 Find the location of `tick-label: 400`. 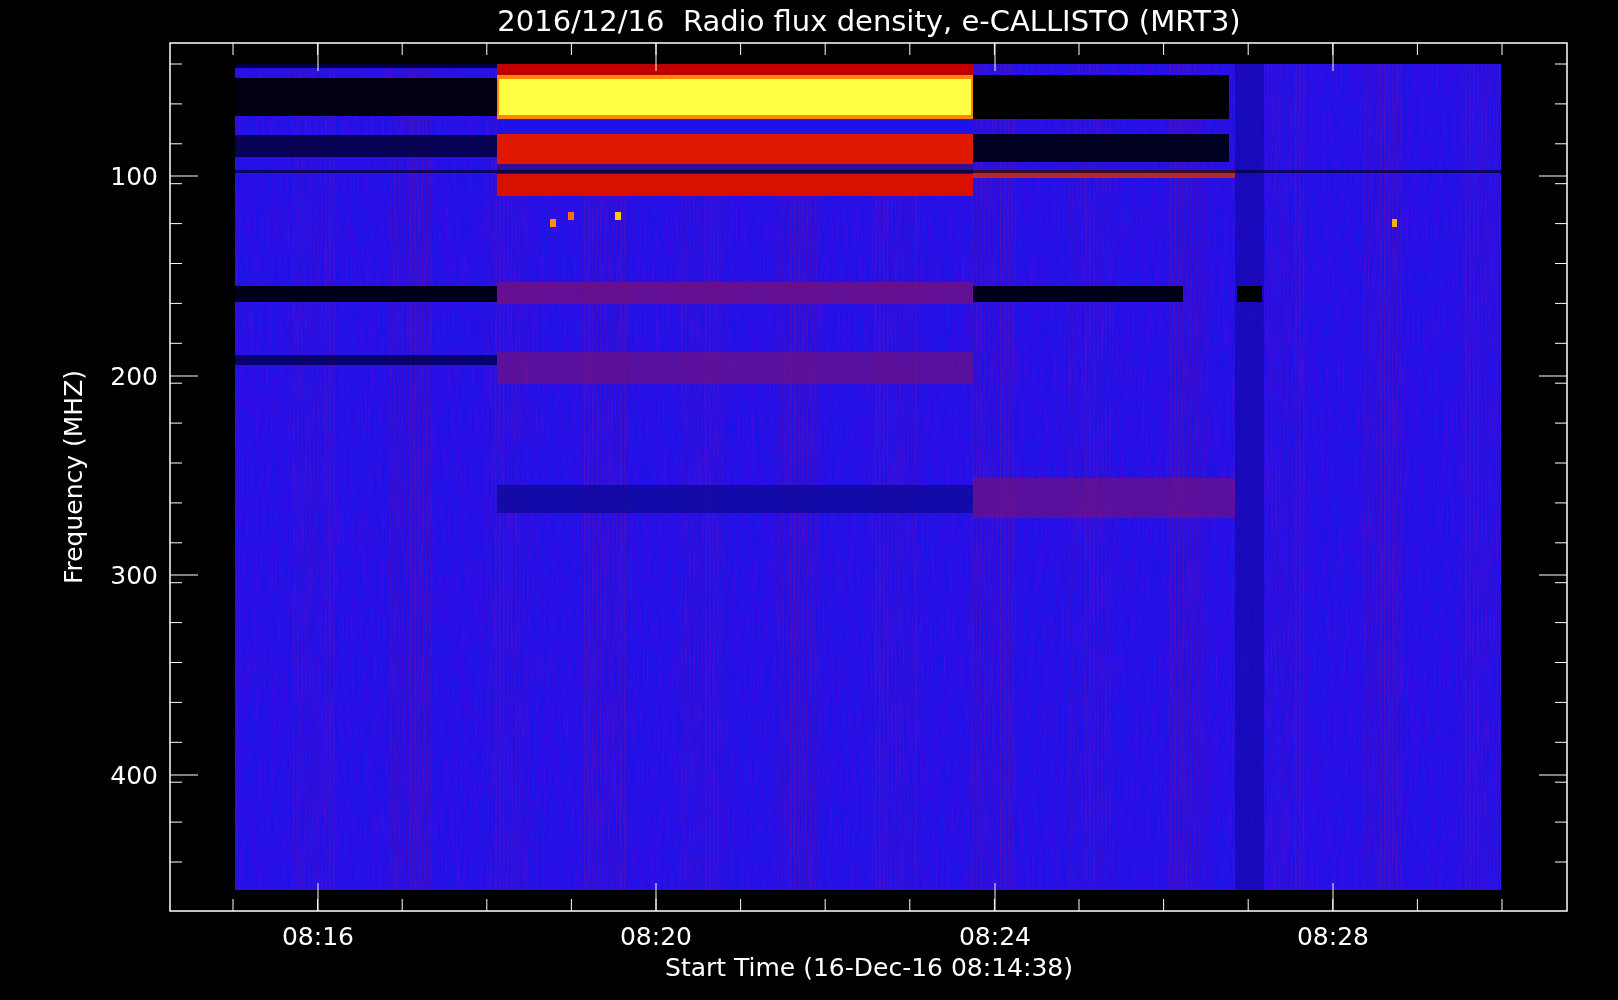

tick-label: 400 is located at coordinates (134, 775).